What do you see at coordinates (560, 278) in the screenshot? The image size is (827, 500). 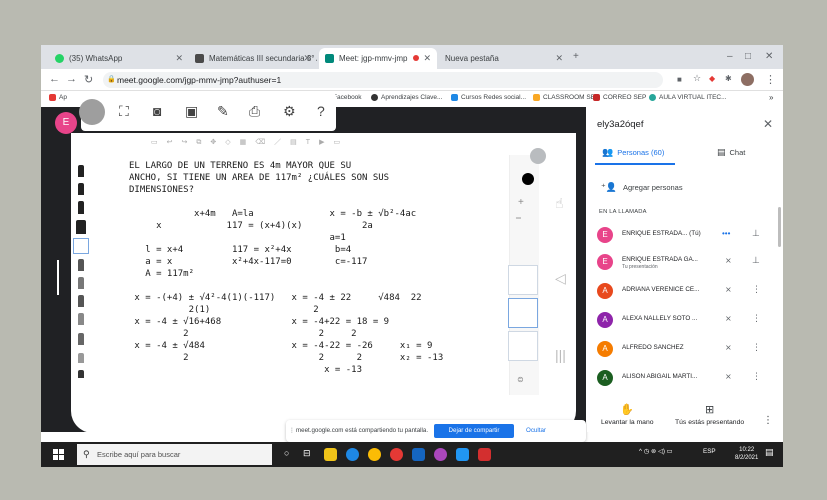 I see `previous-page-icon: ◁` at bounding box center [560, 278].